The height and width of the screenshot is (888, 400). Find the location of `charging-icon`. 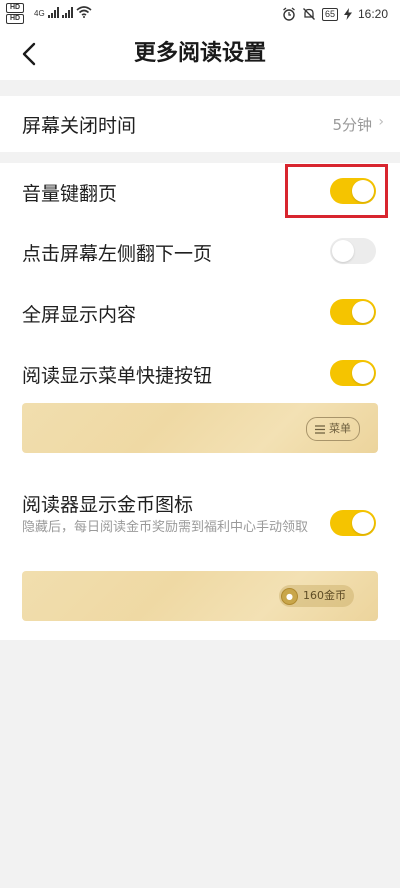

charging-icon is located at coordinates (347, 14).